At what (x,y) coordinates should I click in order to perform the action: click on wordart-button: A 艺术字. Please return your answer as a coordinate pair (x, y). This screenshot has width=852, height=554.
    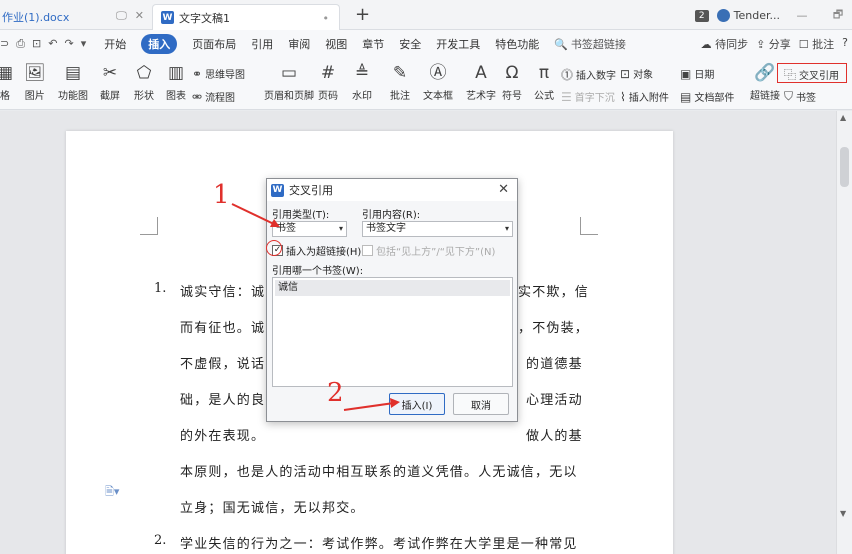
    Looking at the image, I should click on (481, 82).